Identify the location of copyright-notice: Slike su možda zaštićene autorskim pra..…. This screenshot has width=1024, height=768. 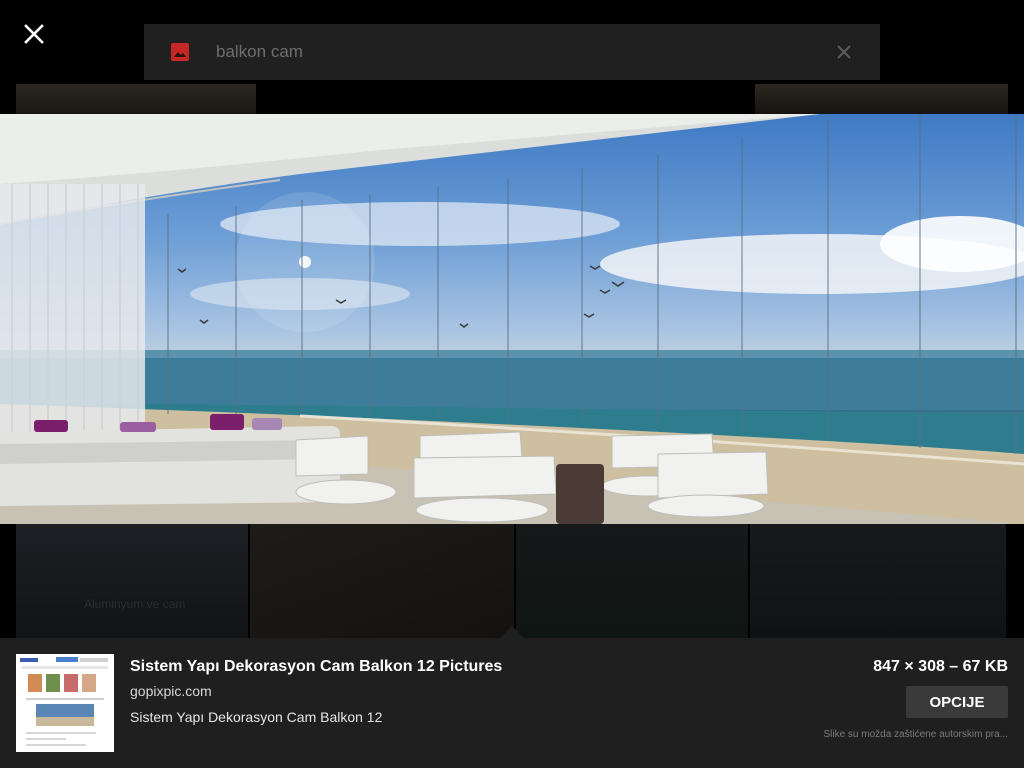
(915, 734).